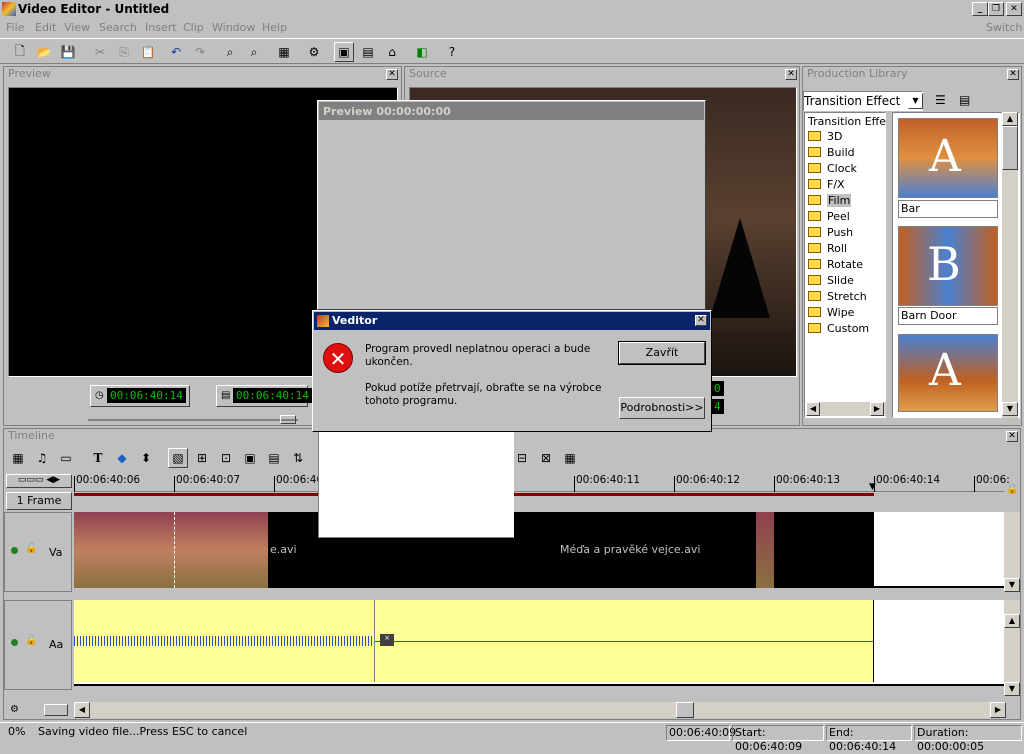 The width and height of the screenshot is (1024, 754). Describe the element at coordinates (344, 52) in the screenshot. I see `preview-window-icon: ▣` at that location.